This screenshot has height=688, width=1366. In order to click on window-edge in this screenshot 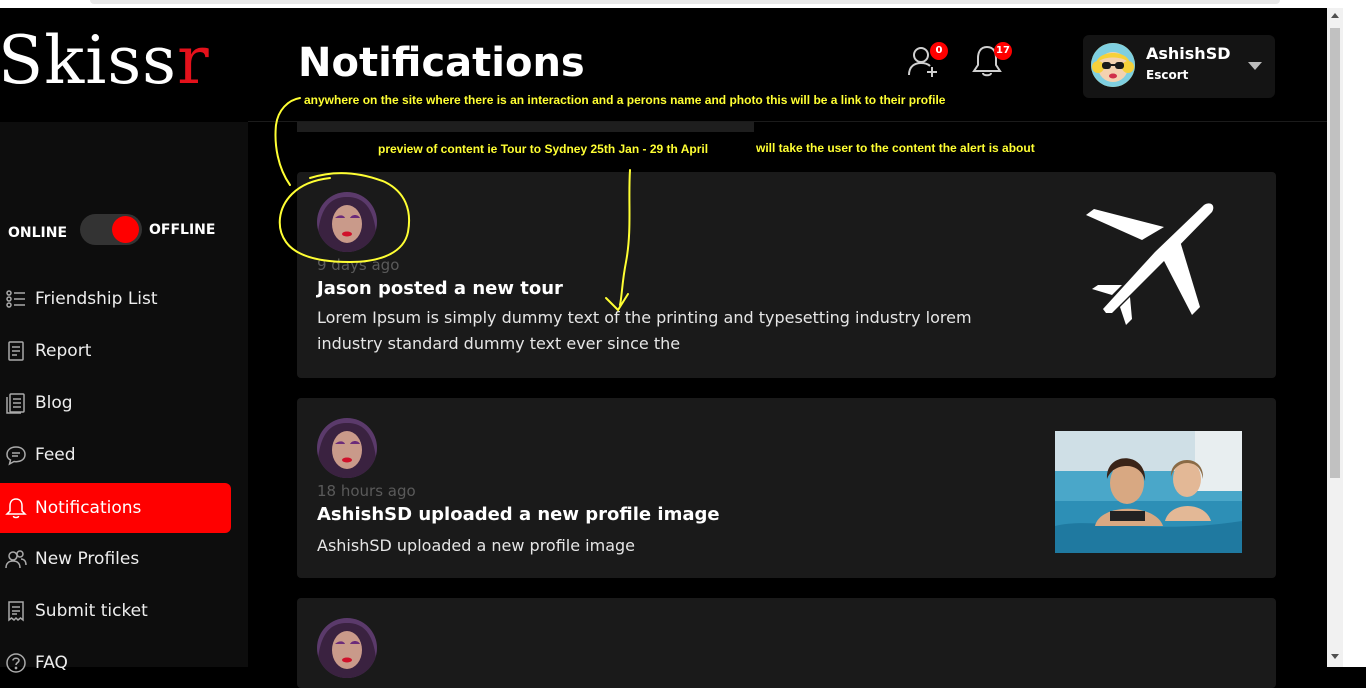, I will do `click(1354, 337)`.